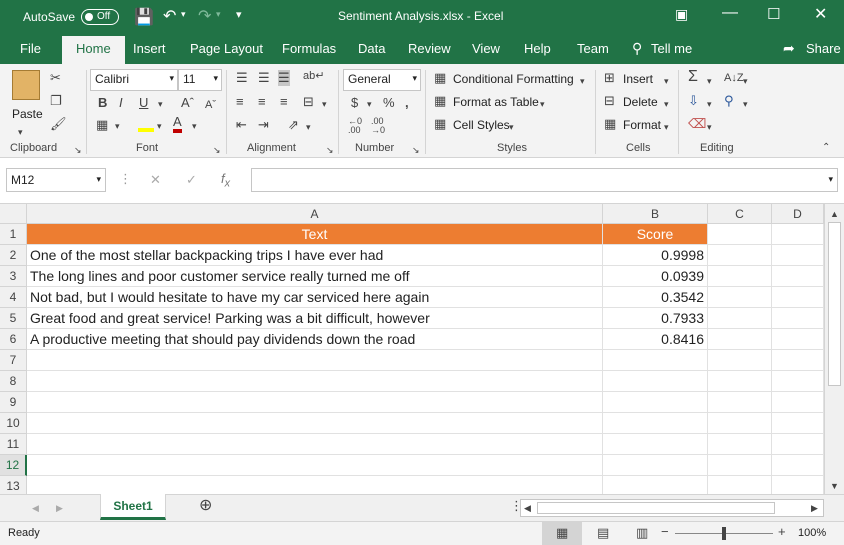 This screenshot has height=545, width=844. What do you see at coordinates (671, 48) in the screenshot?
I see `tell-me-search: Tell me` at bounding box center [671, 48].